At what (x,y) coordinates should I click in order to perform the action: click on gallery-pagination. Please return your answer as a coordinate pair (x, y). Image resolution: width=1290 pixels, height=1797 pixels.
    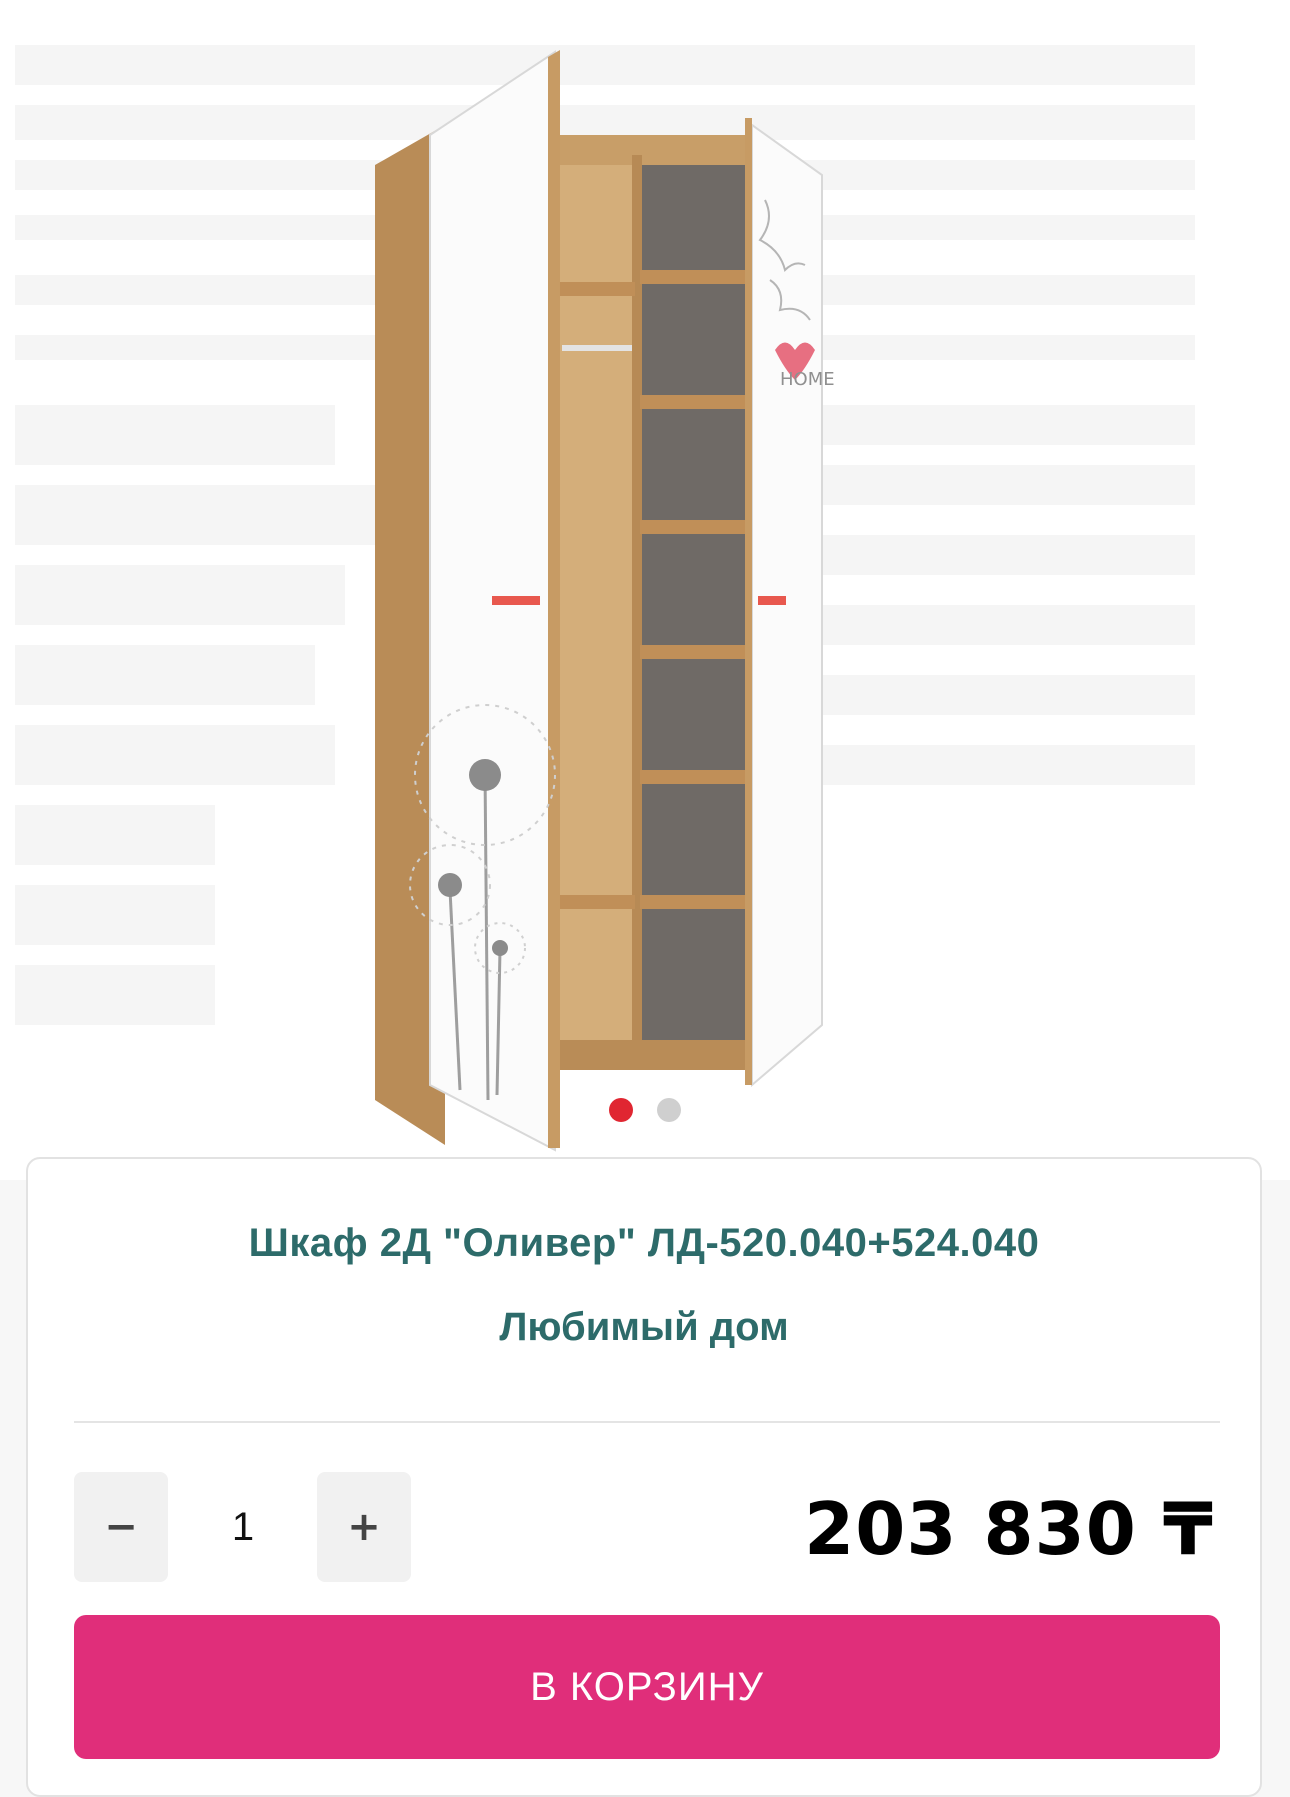
    Looking at the image, I should click on (645, 1110).